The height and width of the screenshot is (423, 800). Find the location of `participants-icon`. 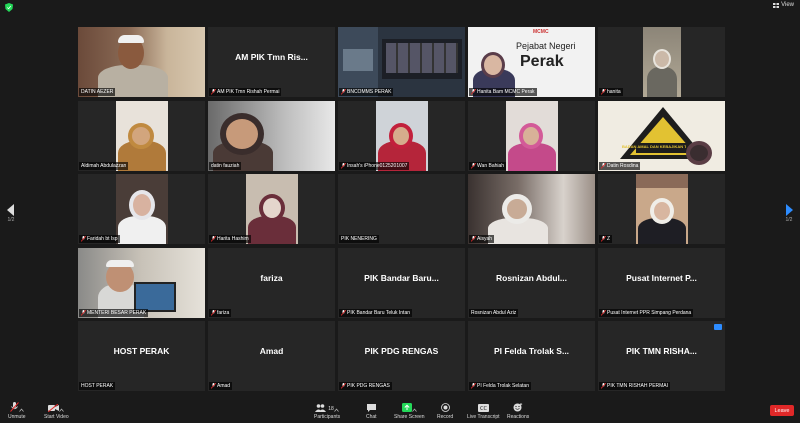

participants-icon is located at coordinates (321, 408).